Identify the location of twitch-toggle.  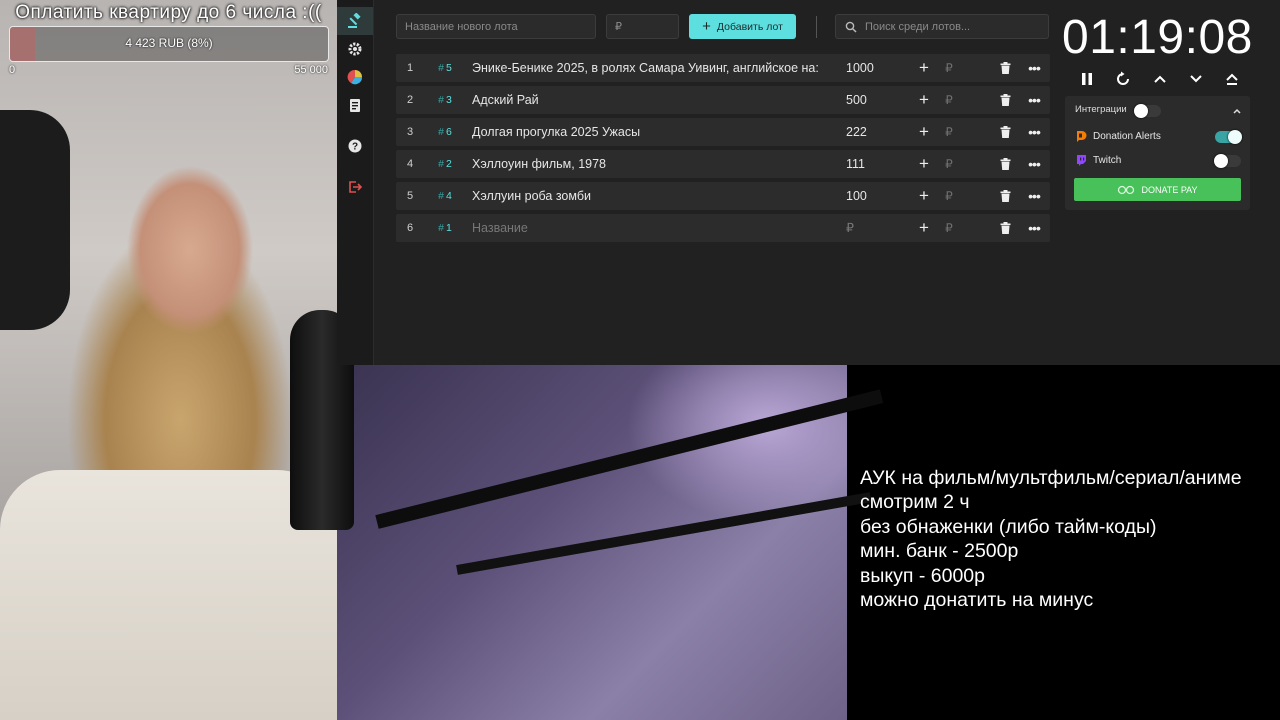
(1227, 161).